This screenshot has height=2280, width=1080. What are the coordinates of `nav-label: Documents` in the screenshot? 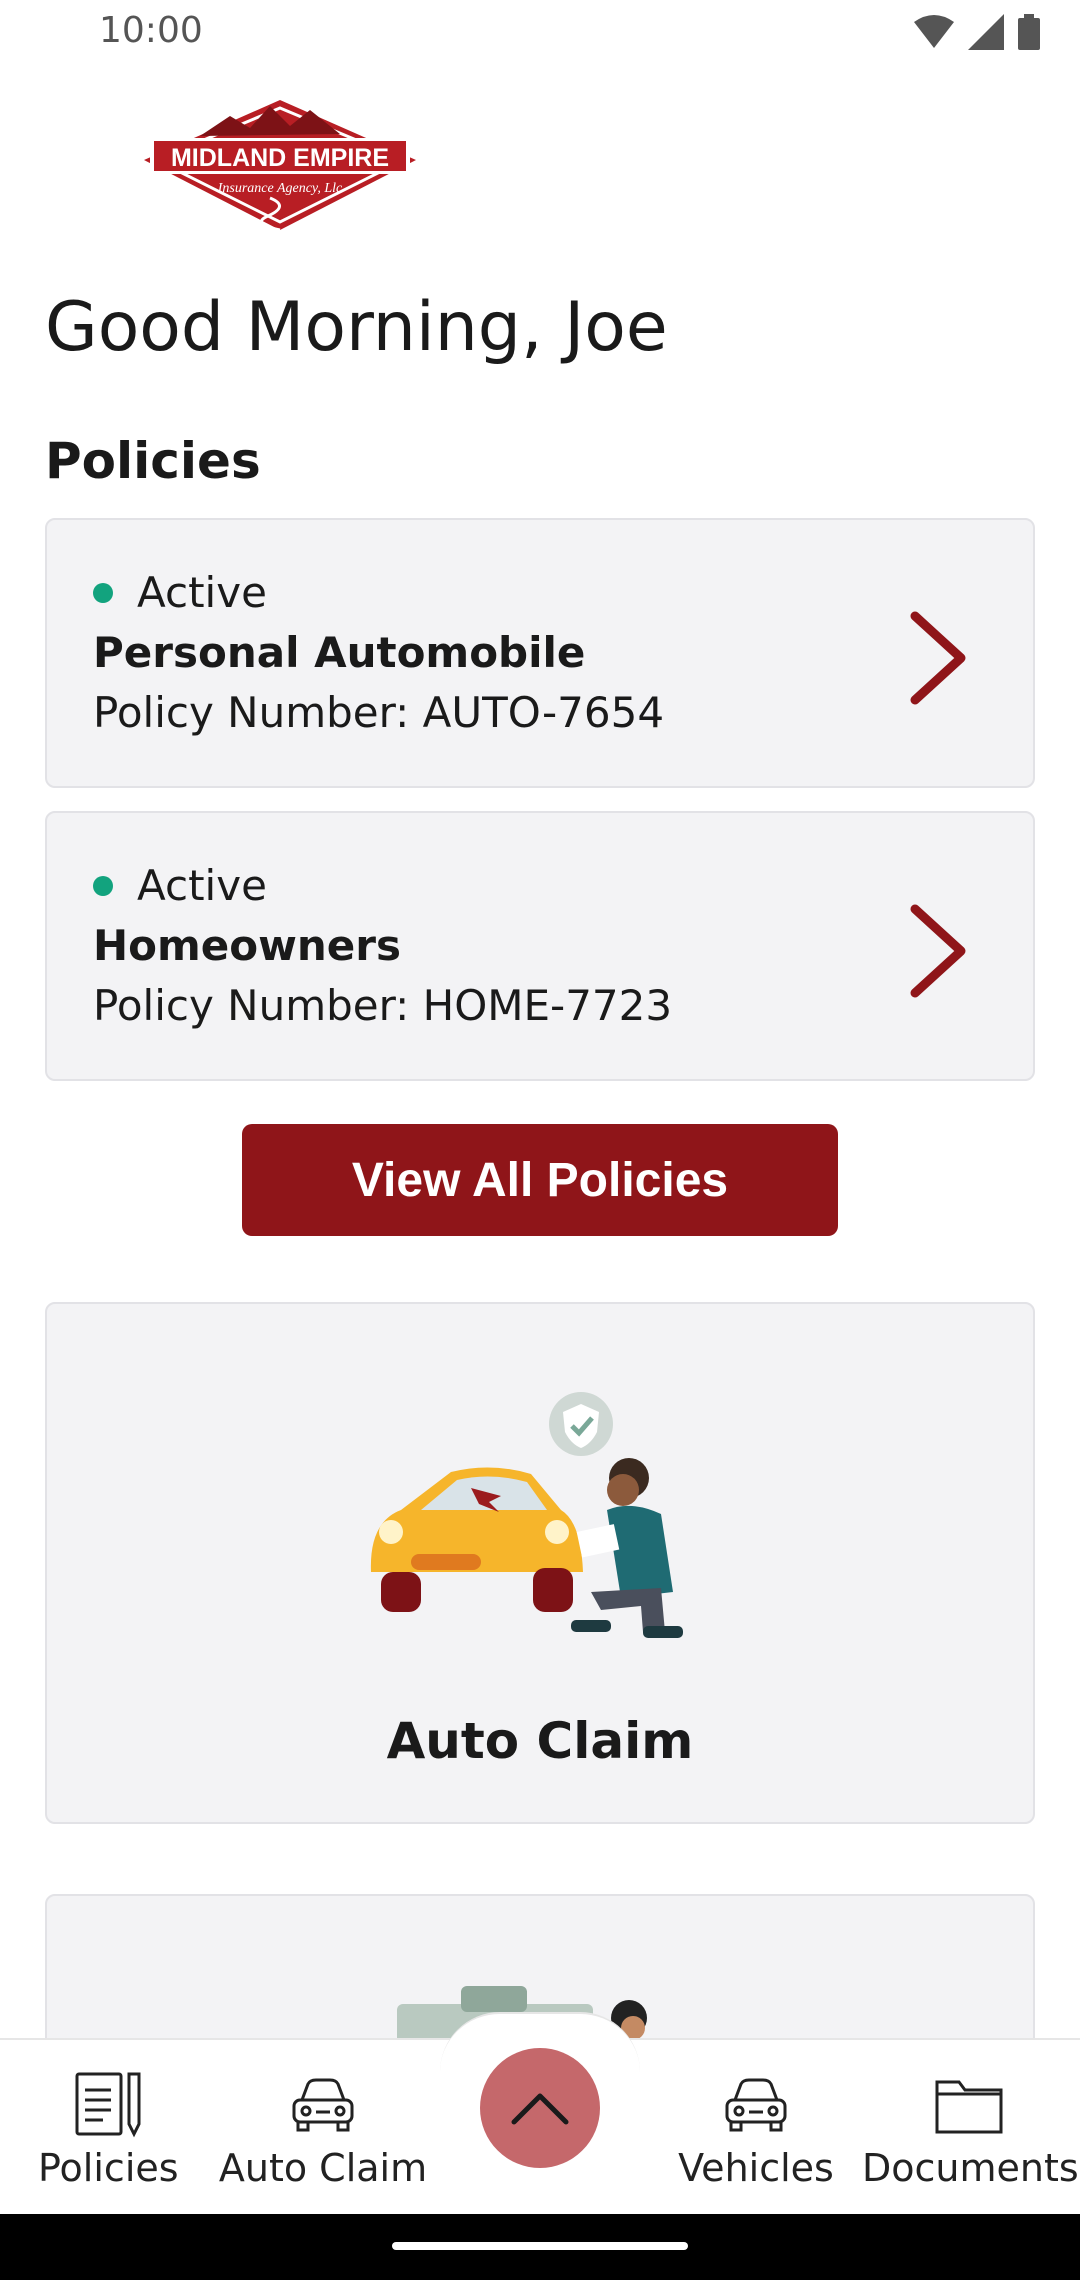 It's located at (970, 2168).